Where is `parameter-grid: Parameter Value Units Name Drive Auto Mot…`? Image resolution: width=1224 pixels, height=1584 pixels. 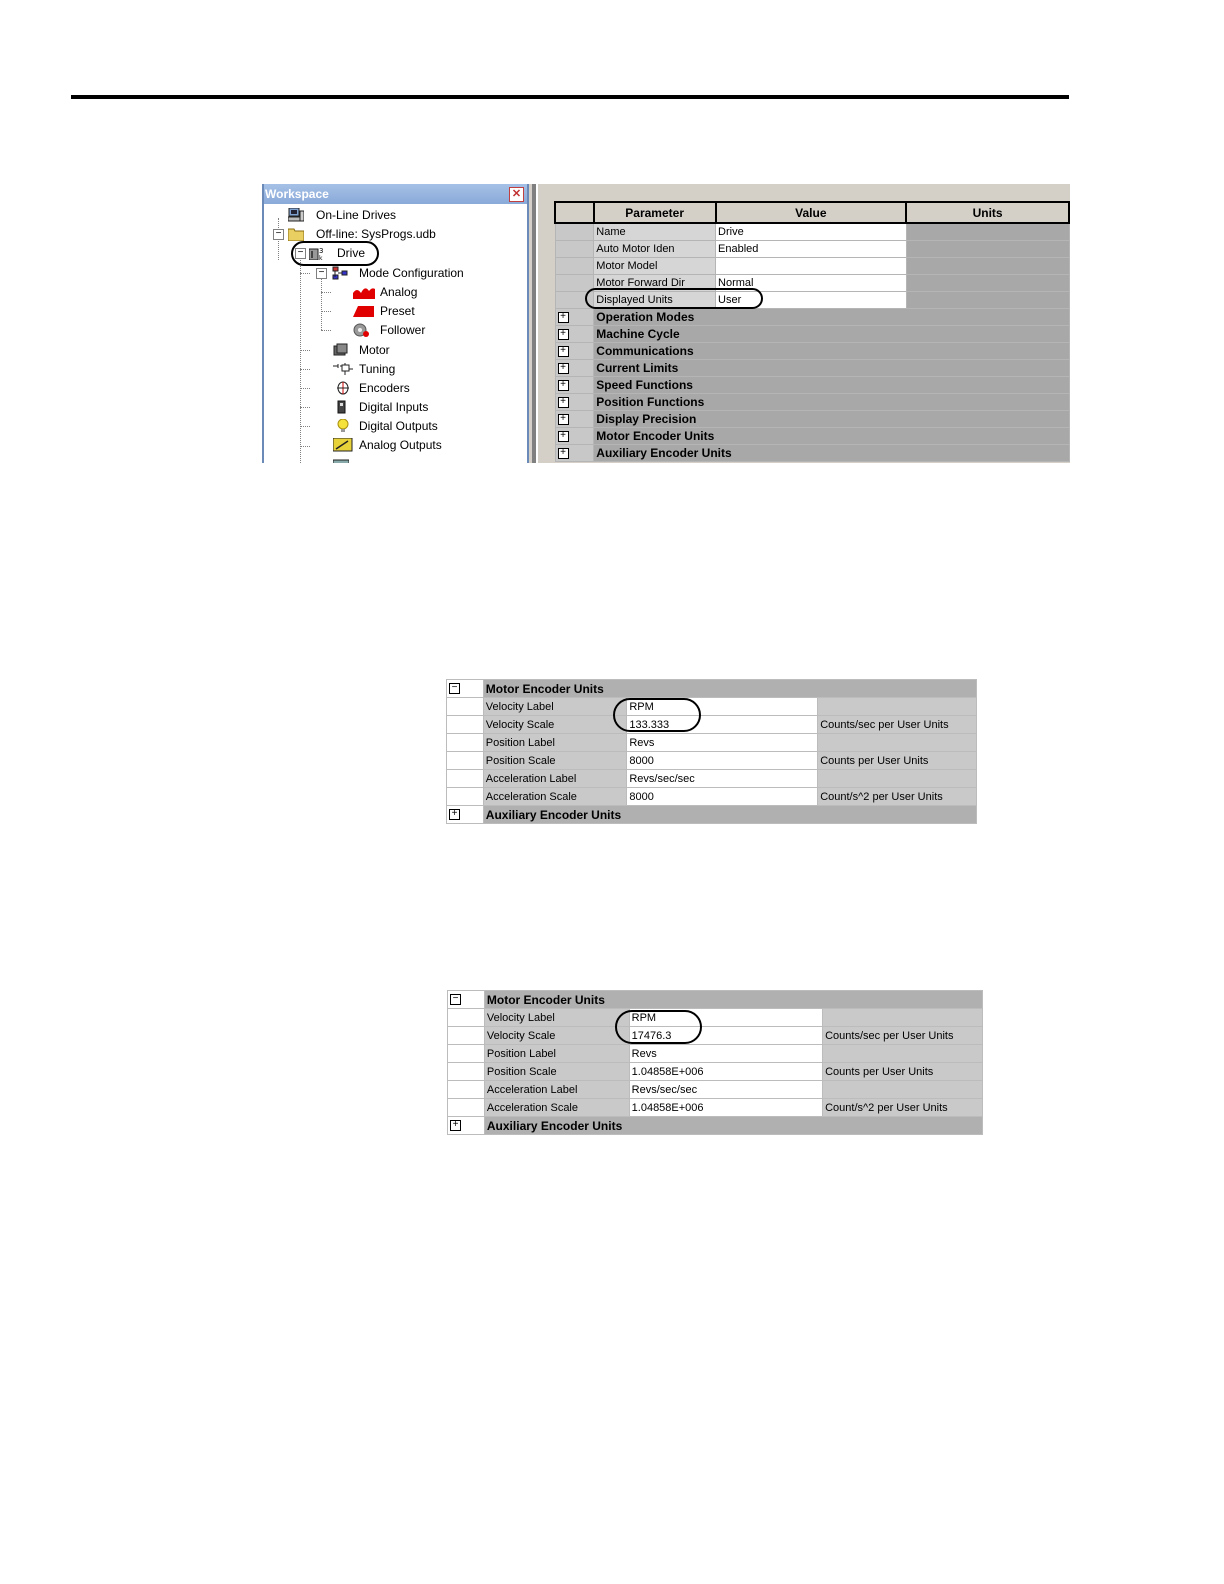
parameter-grid: Parameter Value Units Name Drive Auto Mot… is located at coordinates (812, 331).